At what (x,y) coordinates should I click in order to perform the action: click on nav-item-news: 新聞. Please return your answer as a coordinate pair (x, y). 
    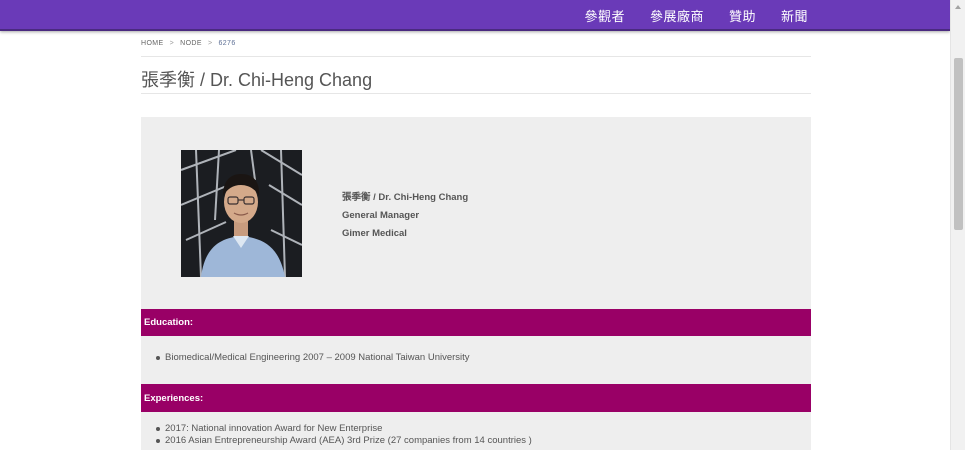
    Looking at the image, I should click on (794, 15).